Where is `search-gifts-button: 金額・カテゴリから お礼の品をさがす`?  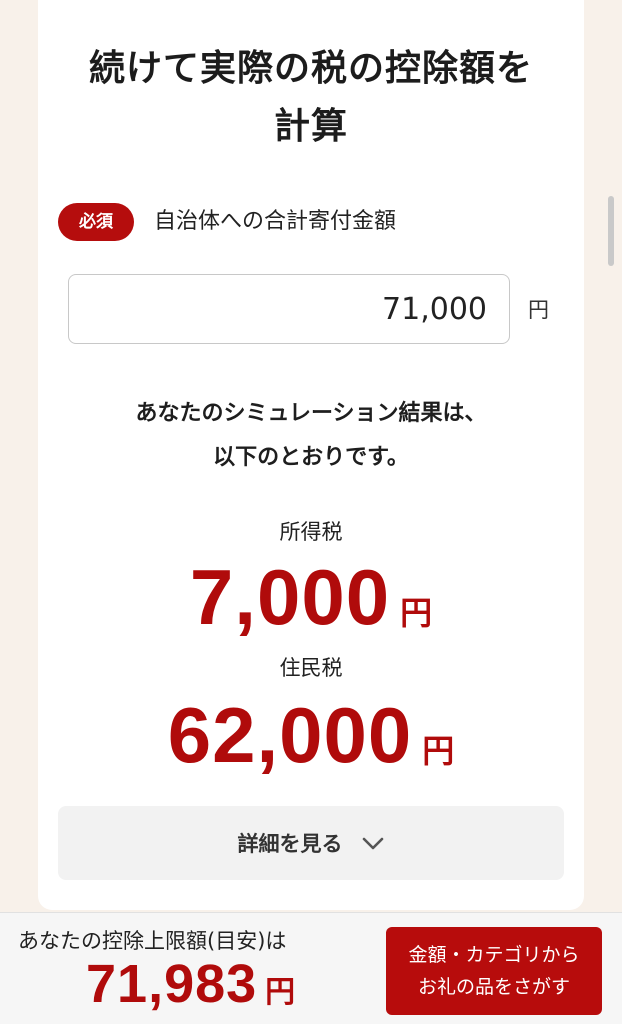
search-gifts-button: 金額・カテゴリから お礼の品をさがす is located at coordinates (494, 971).